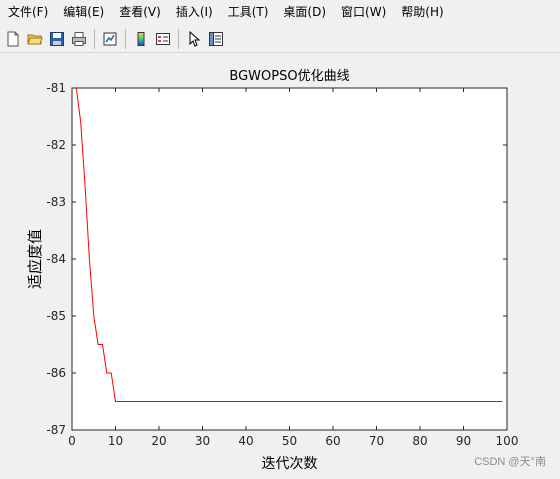 This screenshot has width=560, height=479. What do you see at coordinates (245, 441) in the screenshot?
I see `x-tick-label: 40` at bounding box center [245, 441].